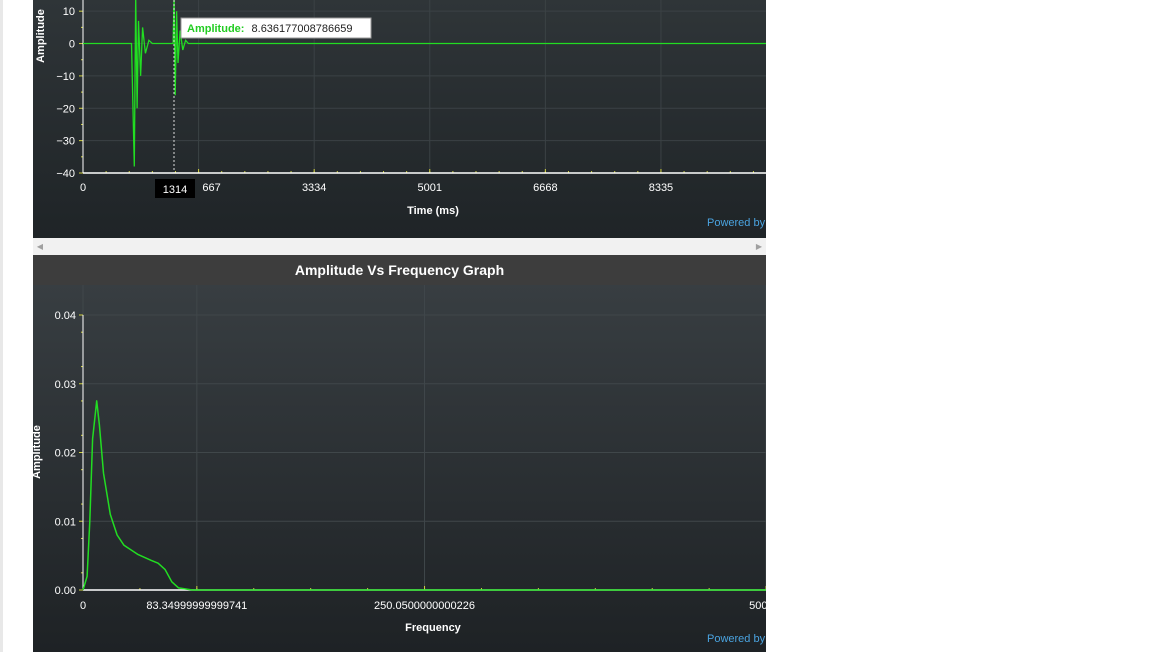 The height and width of the screenshot is (652, 1170). What do you see at coordinates (65, 316) in the screenshot?
I see `y-tick-label: 0.04` at bounding box center [65, 316].